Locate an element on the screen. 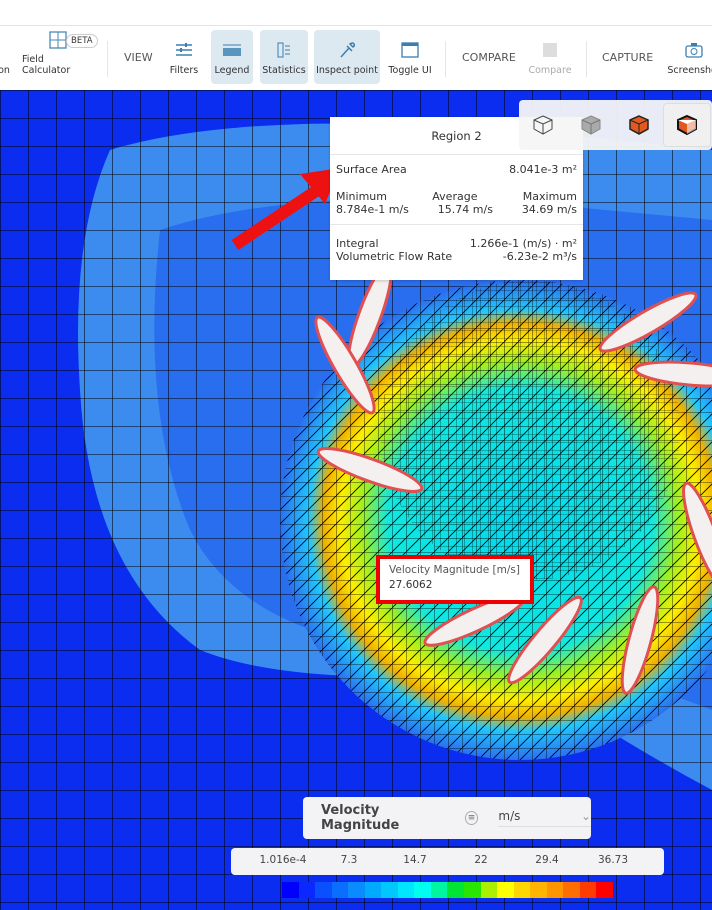 Image resolution: width=712 pixels, height=910 pixels. statistics-button: Statistics is located at coordinates (284, 57).